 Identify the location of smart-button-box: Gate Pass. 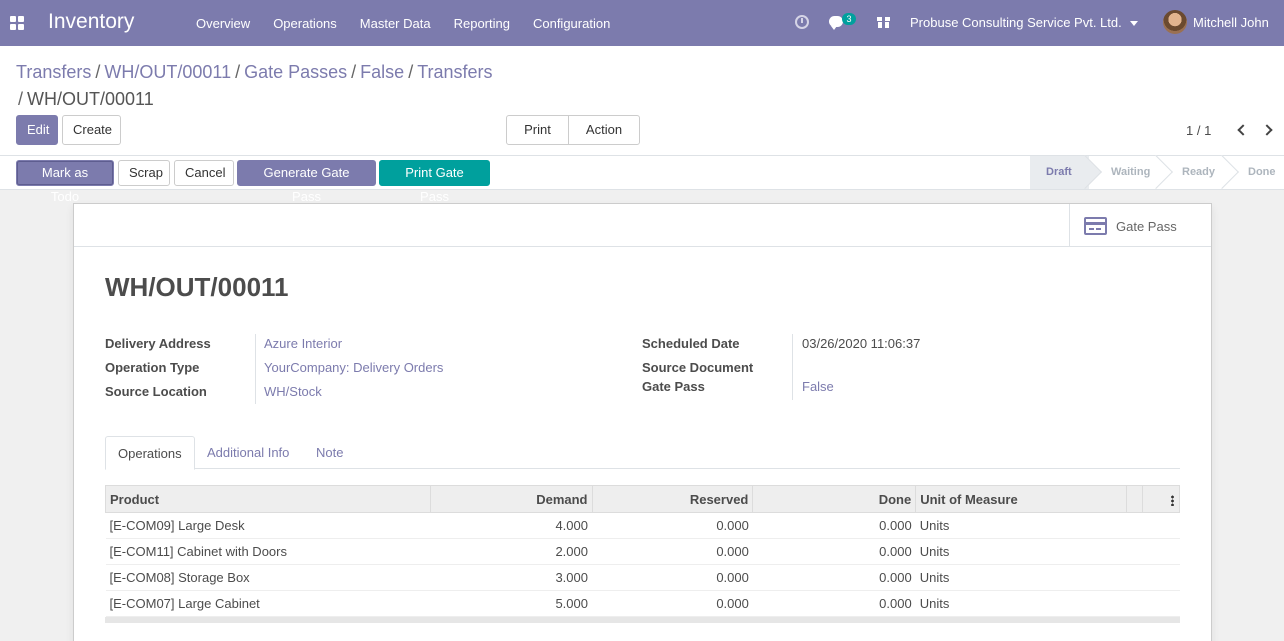
(642, 225).